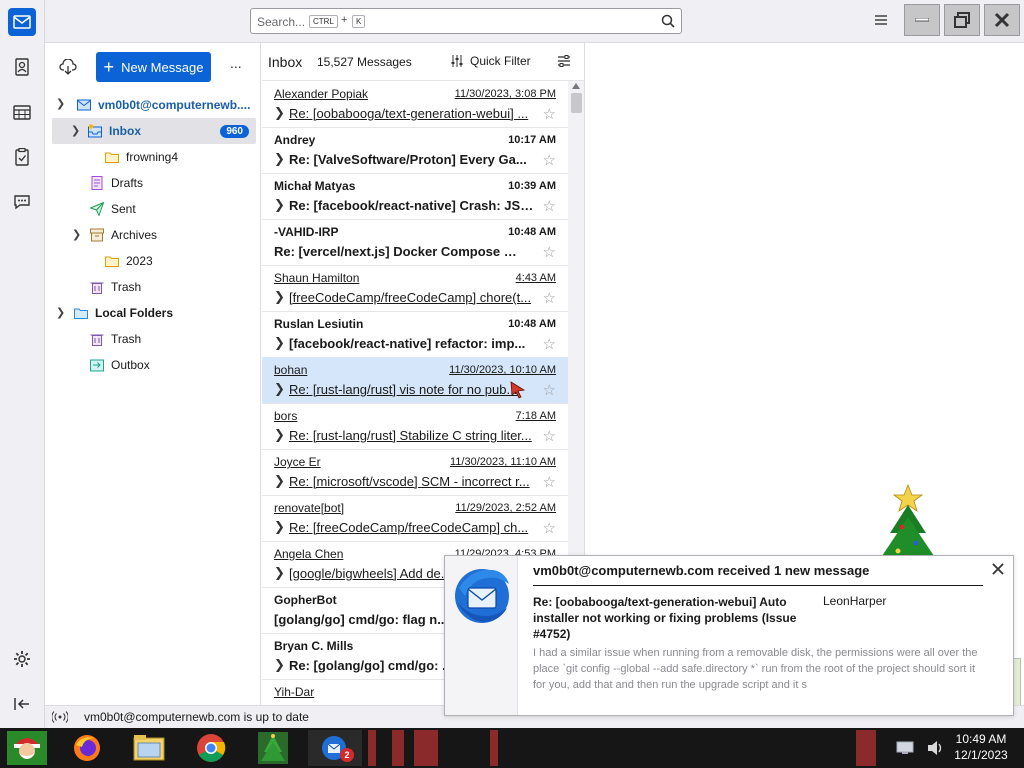 The image size is (1024, 768). I want to click on folder-inbox: ❯ Inbox 960, so click(154, 131).